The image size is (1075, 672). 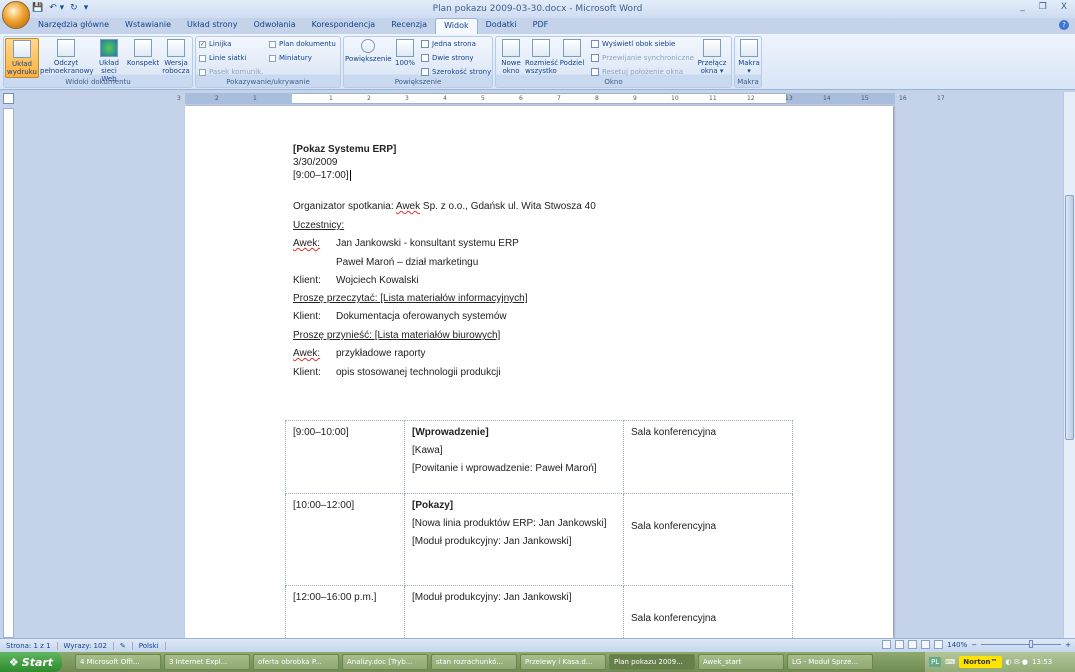 What do you see at coordinates (926, 644) in the screenshot?
I see `view-outline-icon` at bounding box center [926, 644].